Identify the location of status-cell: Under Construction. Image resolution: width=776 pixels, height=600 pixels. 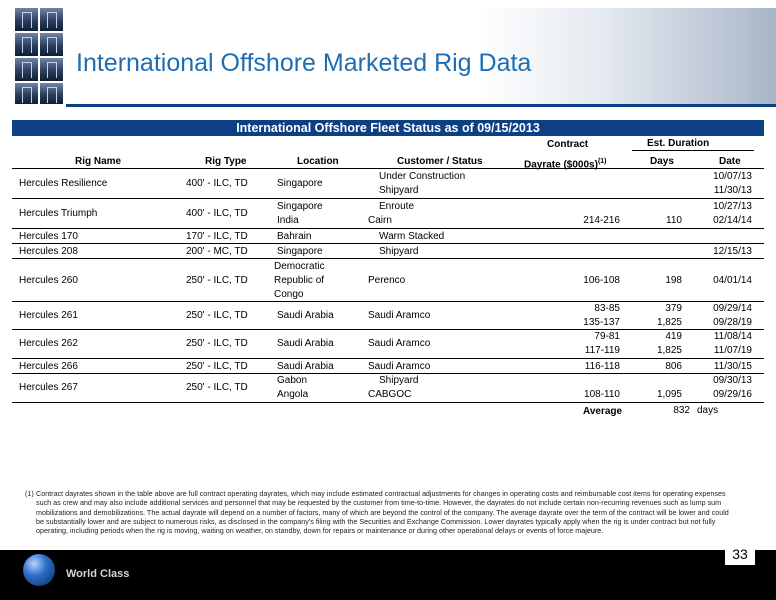
(422, 176).